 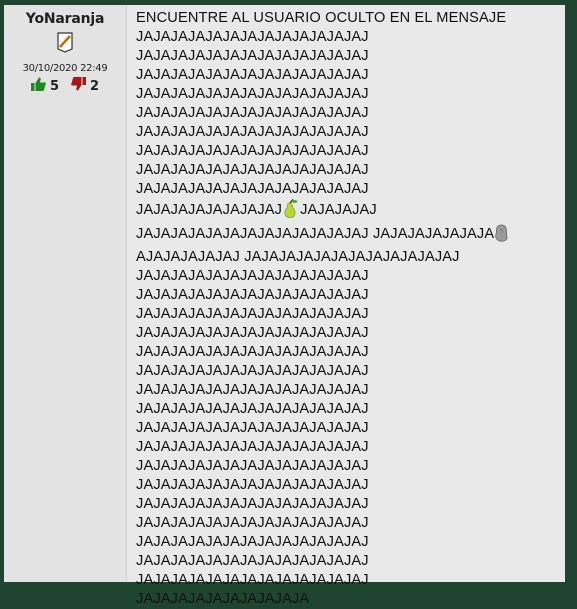 I want to click on upvote-count: 5, so click(x=54, y=86).